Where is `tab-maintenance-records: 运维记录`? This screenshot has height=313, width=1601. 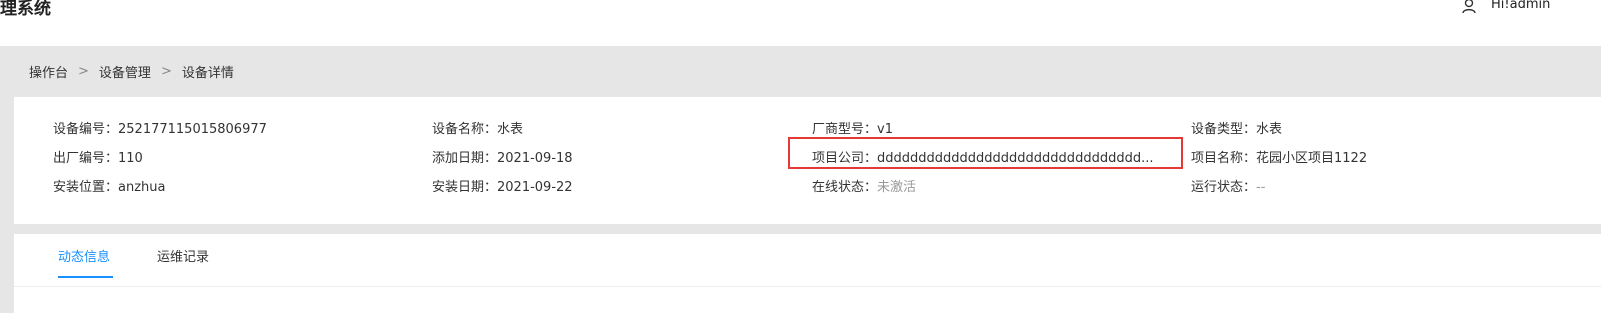
tab-maintenance-records: 运维记录 is located at coordinates (183, 255).